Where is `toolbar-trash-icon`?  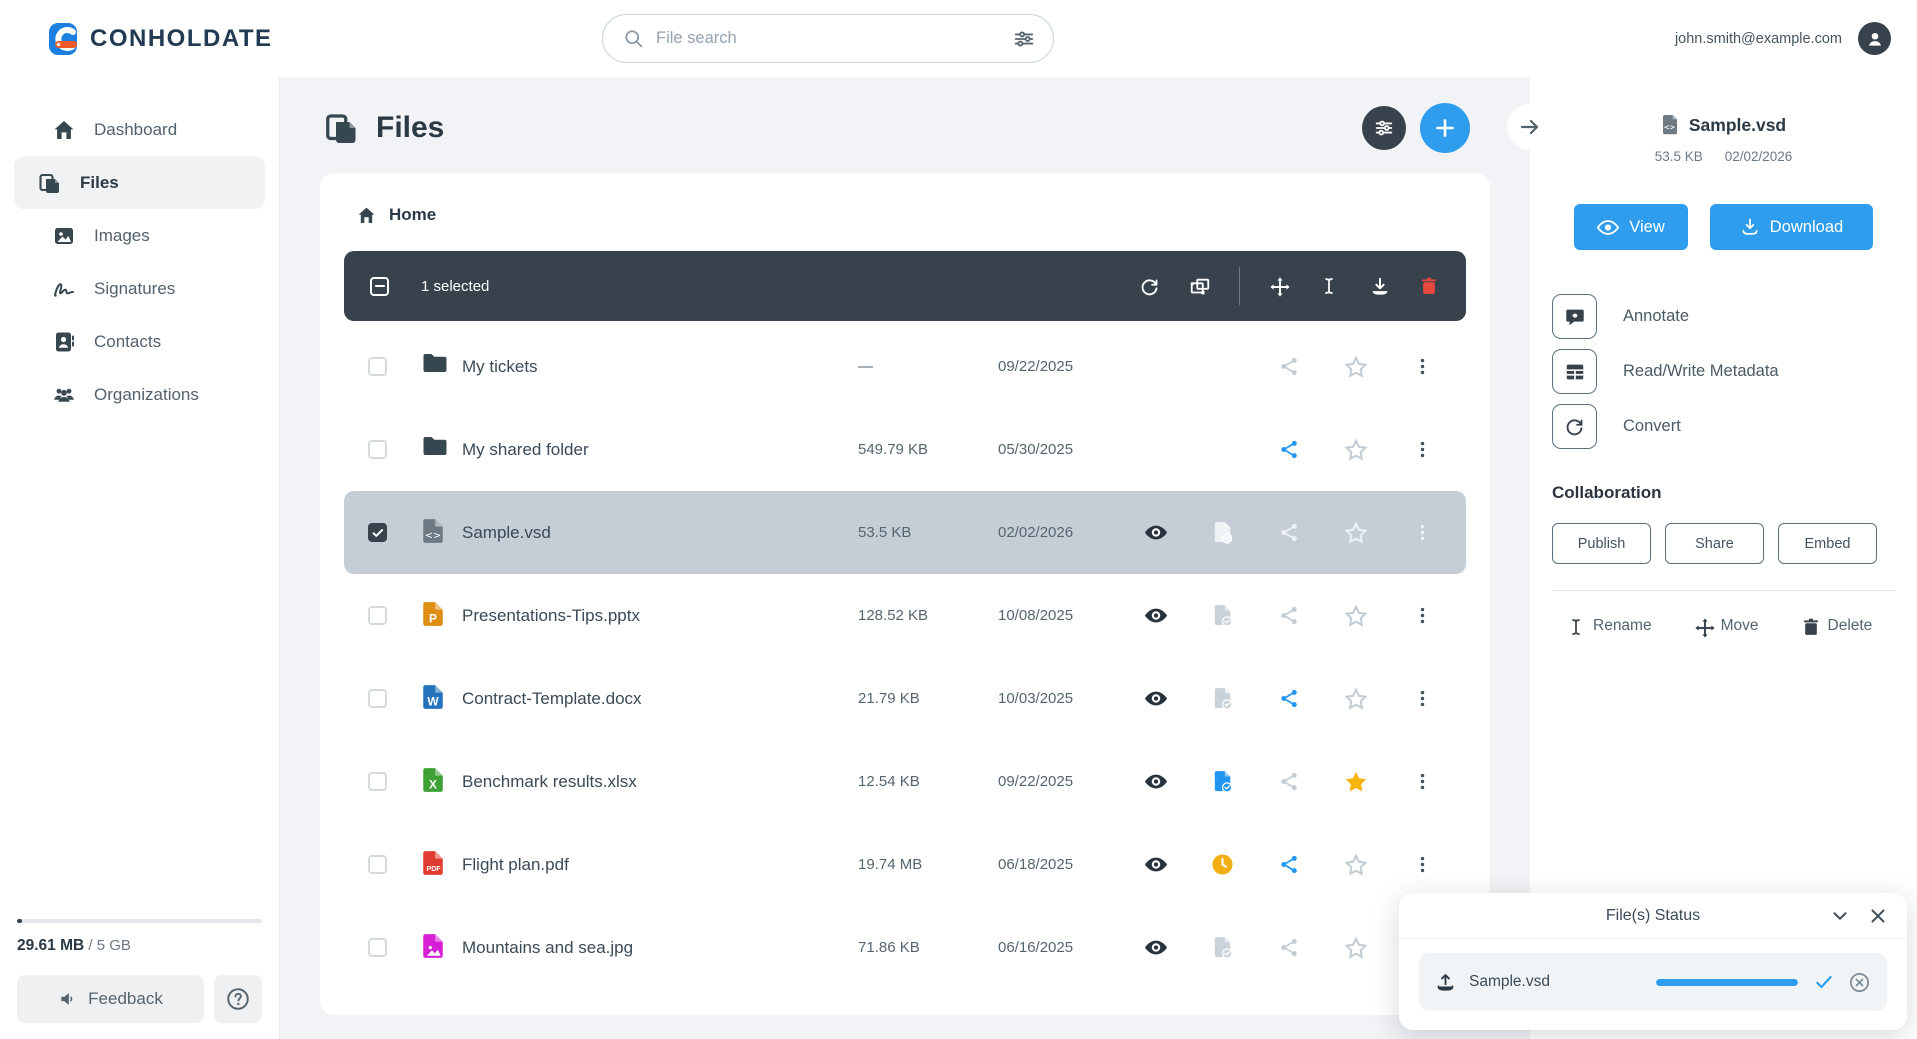 toolbar-trash-icon is located at coordinates (1429, 286).